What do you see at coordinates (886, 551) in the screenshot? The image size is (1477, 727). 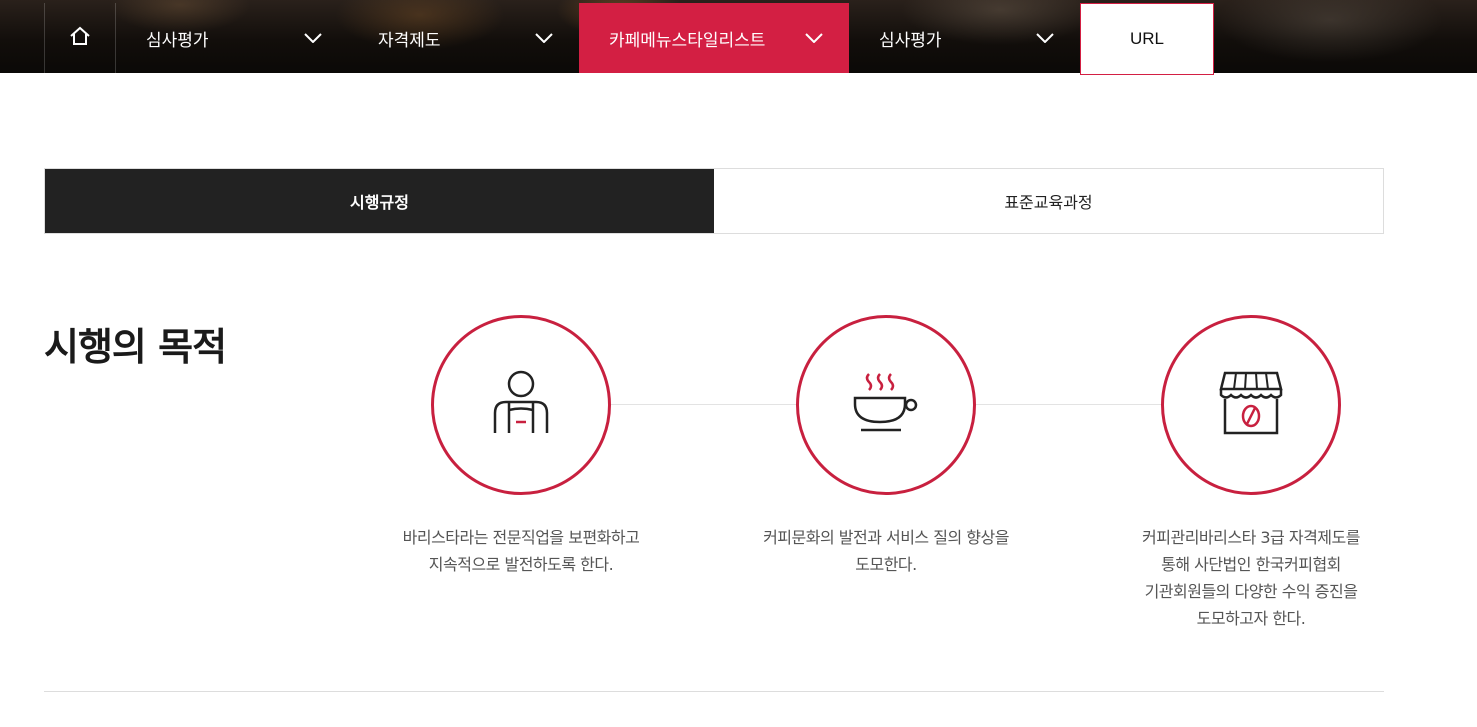 I see `purpose-description-2: 커피문화의 발전과 서비스 질의 향상을 도모한다.` at bounding box center [886, 551].